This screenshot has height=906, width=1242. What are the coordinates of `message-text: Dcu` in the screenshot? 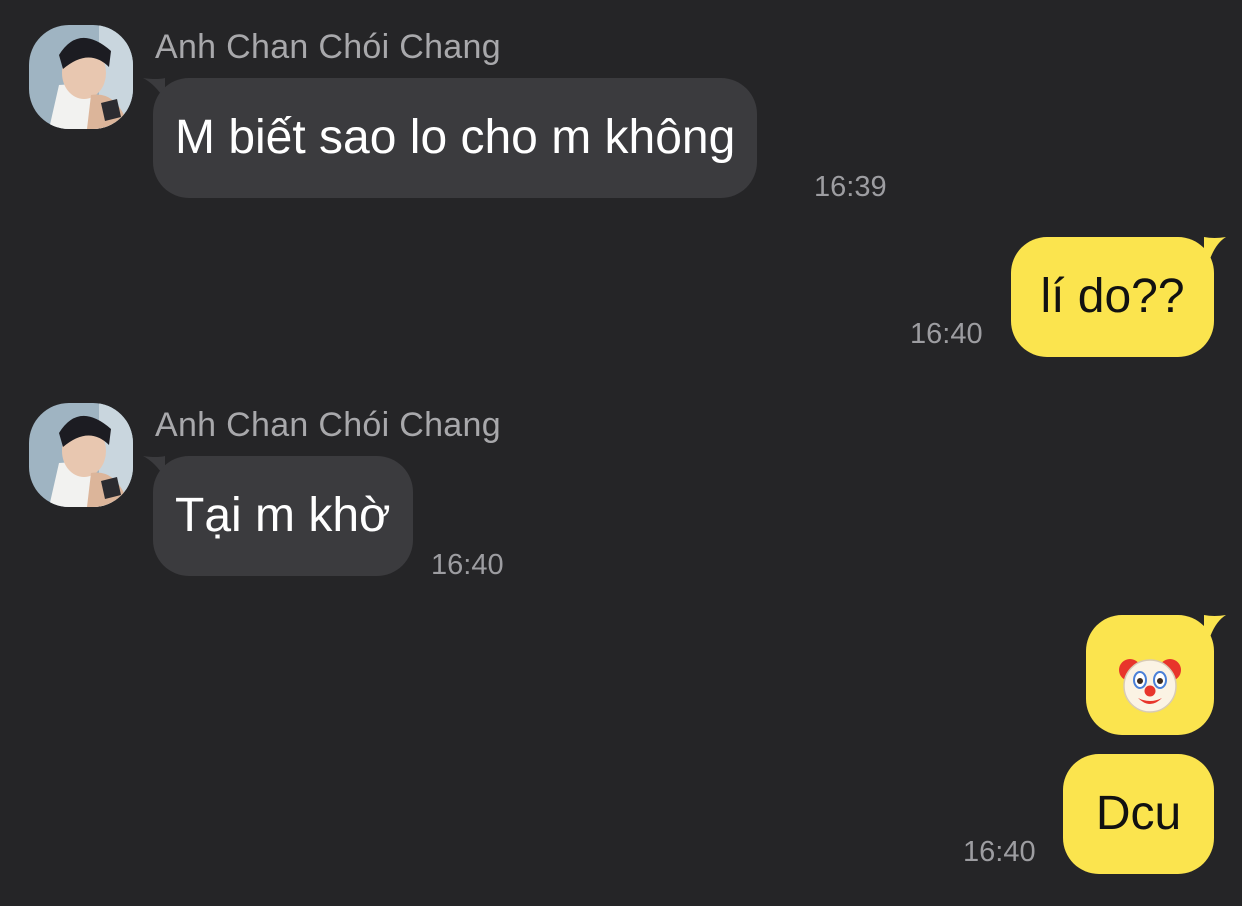 It's located at (1138, 813).